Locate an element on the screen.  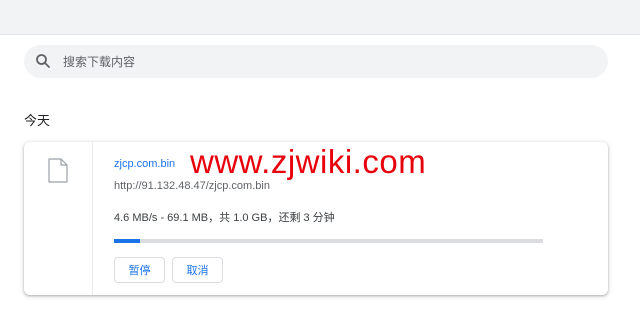
download-progress-fill is located at coordinates (127, 241).